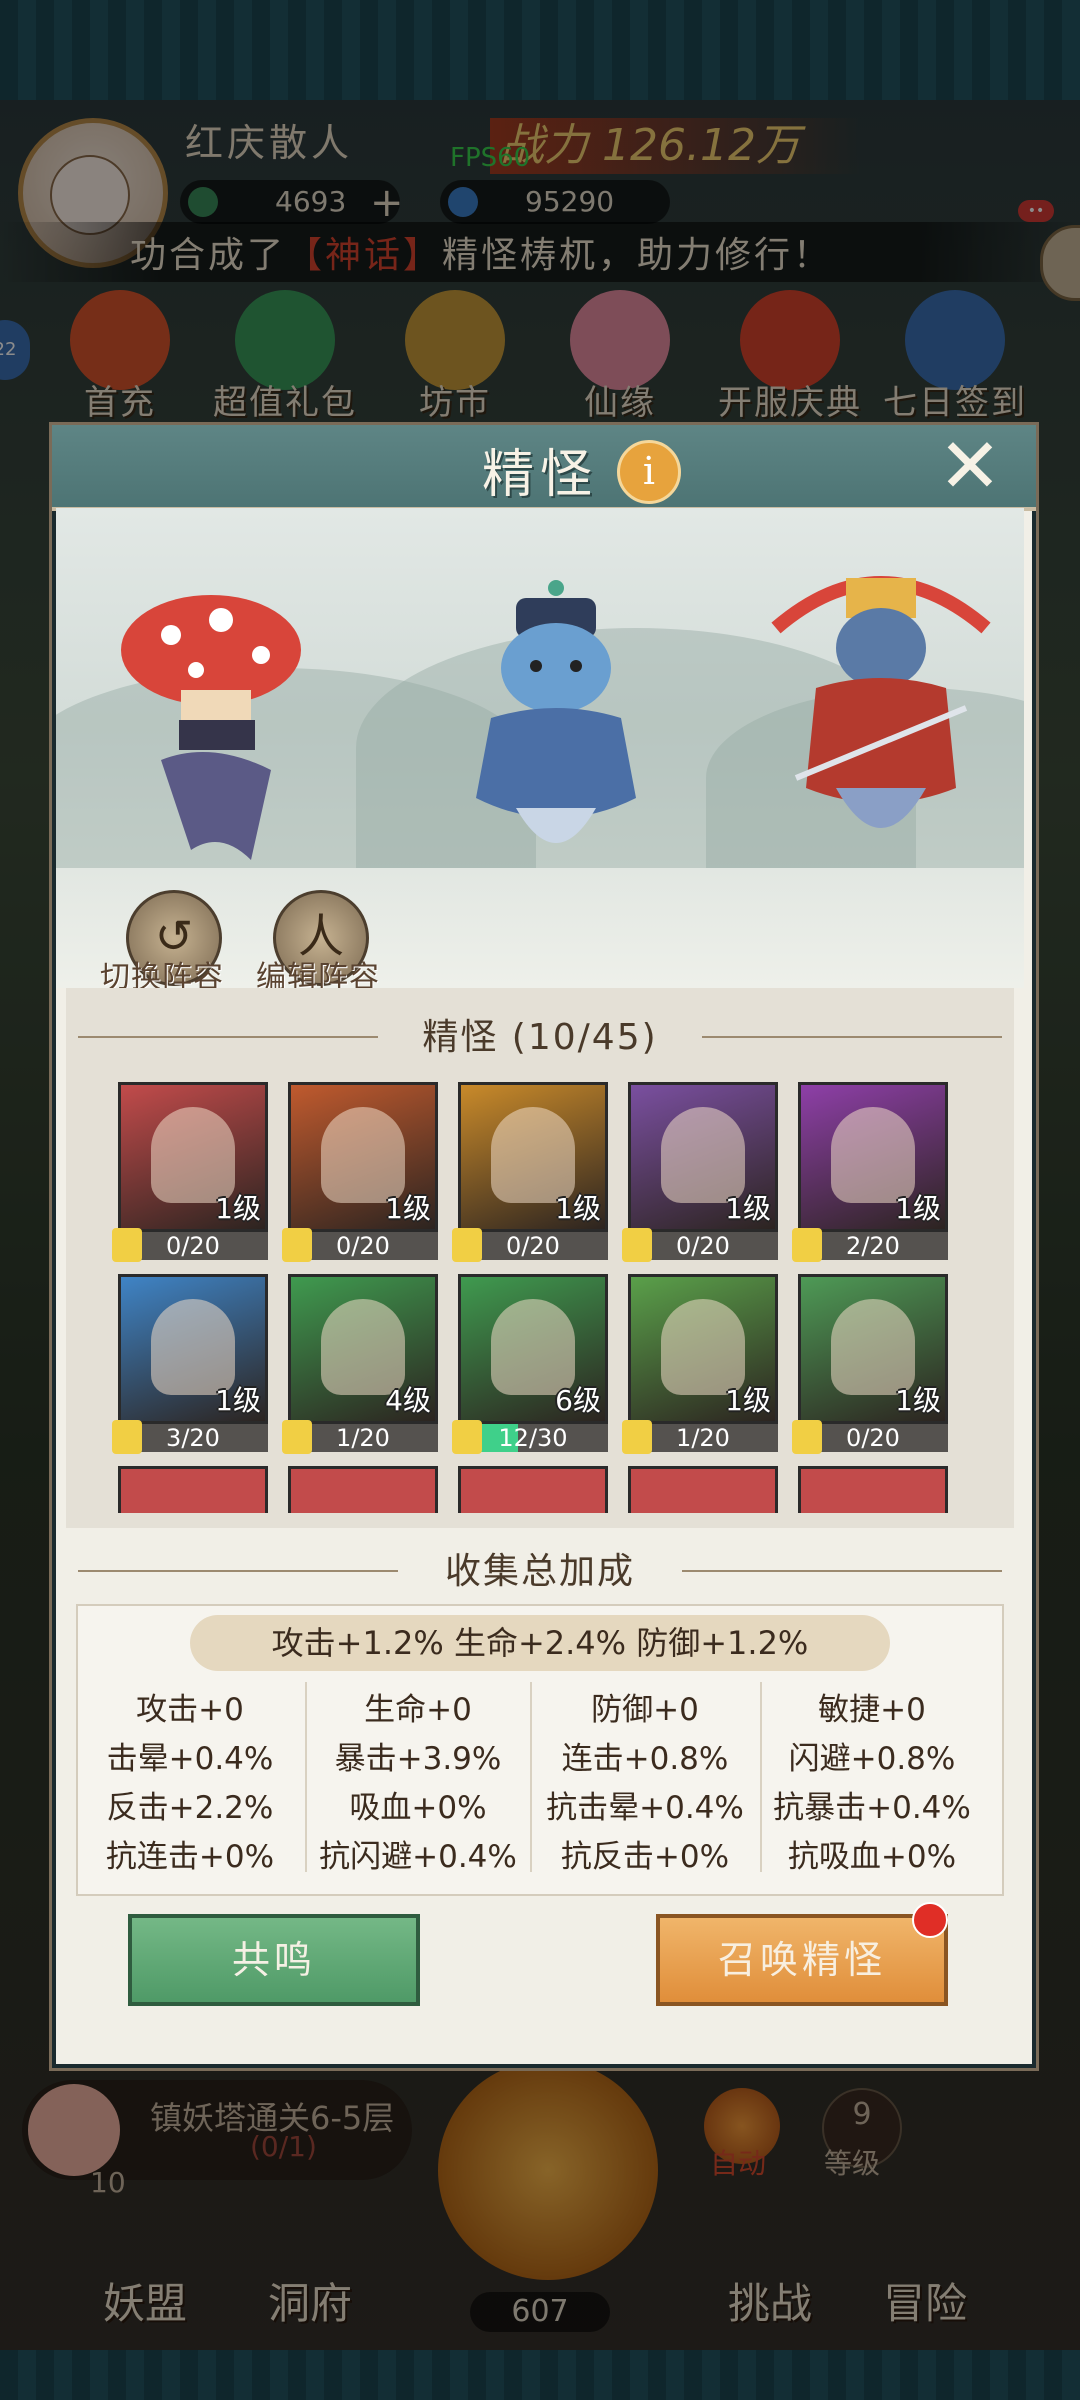 The height and width of the screenshot is (2400, 1080). What do you see at coordinates (418, 1759) in the screenshot?
I see `bonus-stat: 暴击+3.9%` at bounding box center [418, 1759].